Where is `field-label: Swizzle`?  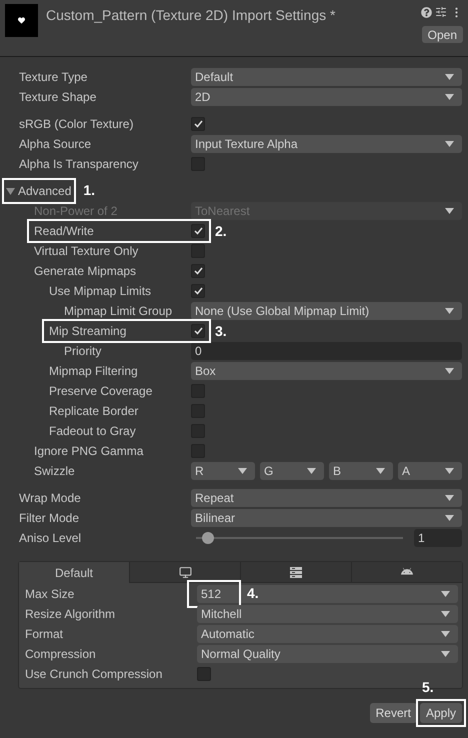 field-label: Swizzle is located at coordinates (54, 471).